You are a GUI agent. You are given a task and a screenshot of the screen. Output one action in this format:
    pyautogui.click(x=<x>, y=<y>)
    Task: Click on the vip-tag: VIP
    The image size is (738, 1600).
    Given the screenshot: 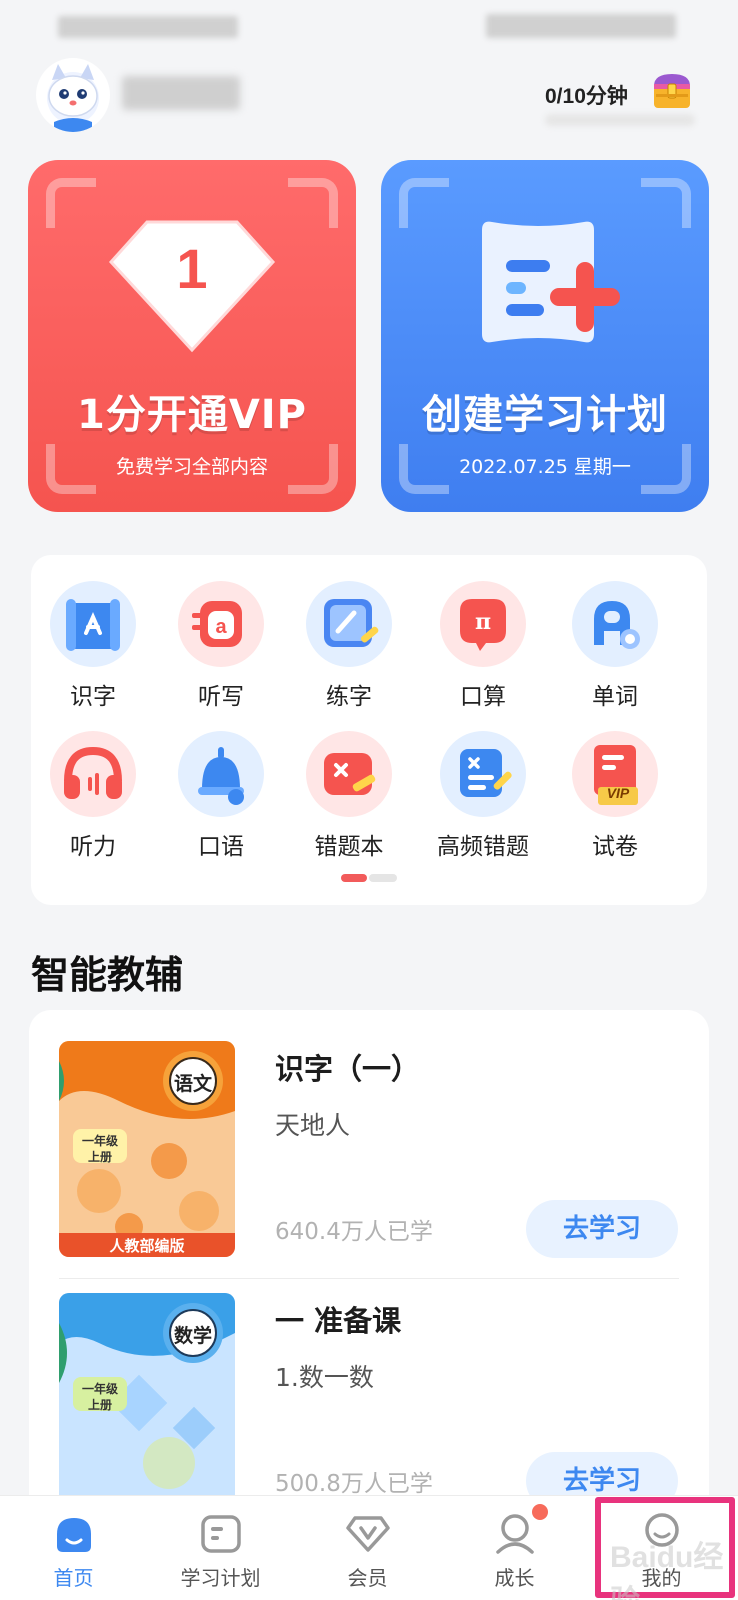 What is the action you would take?
    pyautogui.click(x=618, y=793)
    